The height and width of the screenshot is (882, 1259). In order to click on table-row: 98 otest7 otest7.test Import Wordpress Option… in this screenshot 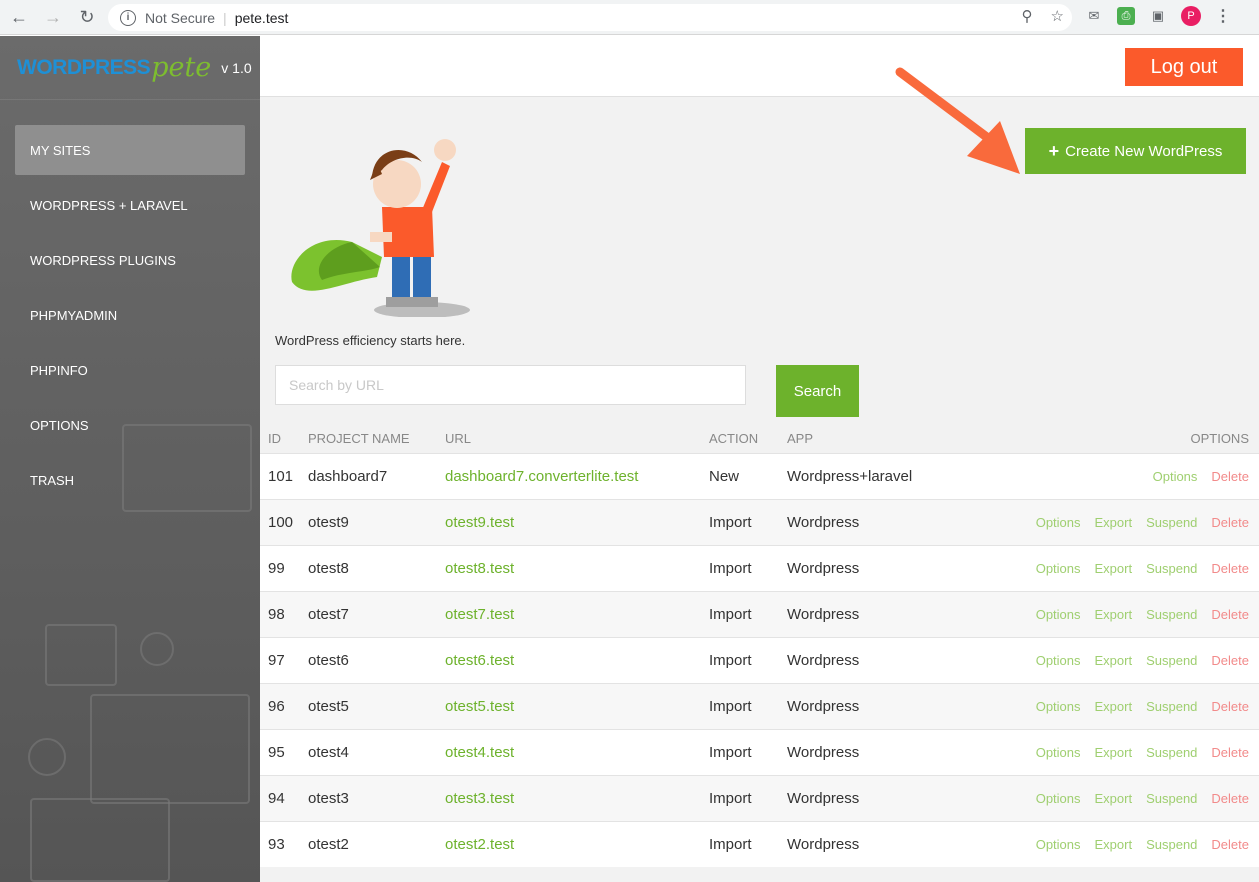, I will do `click(759, 613)`.